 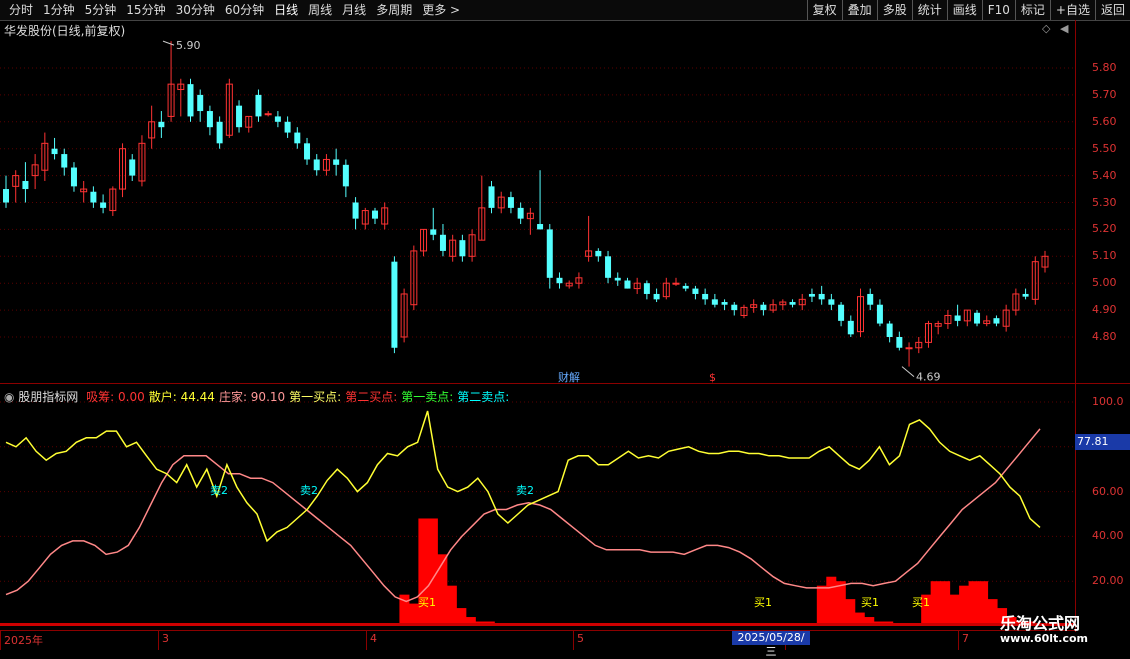 I want to click on watermark-title: 乐淘公式网, so click(x=1040, y=623).